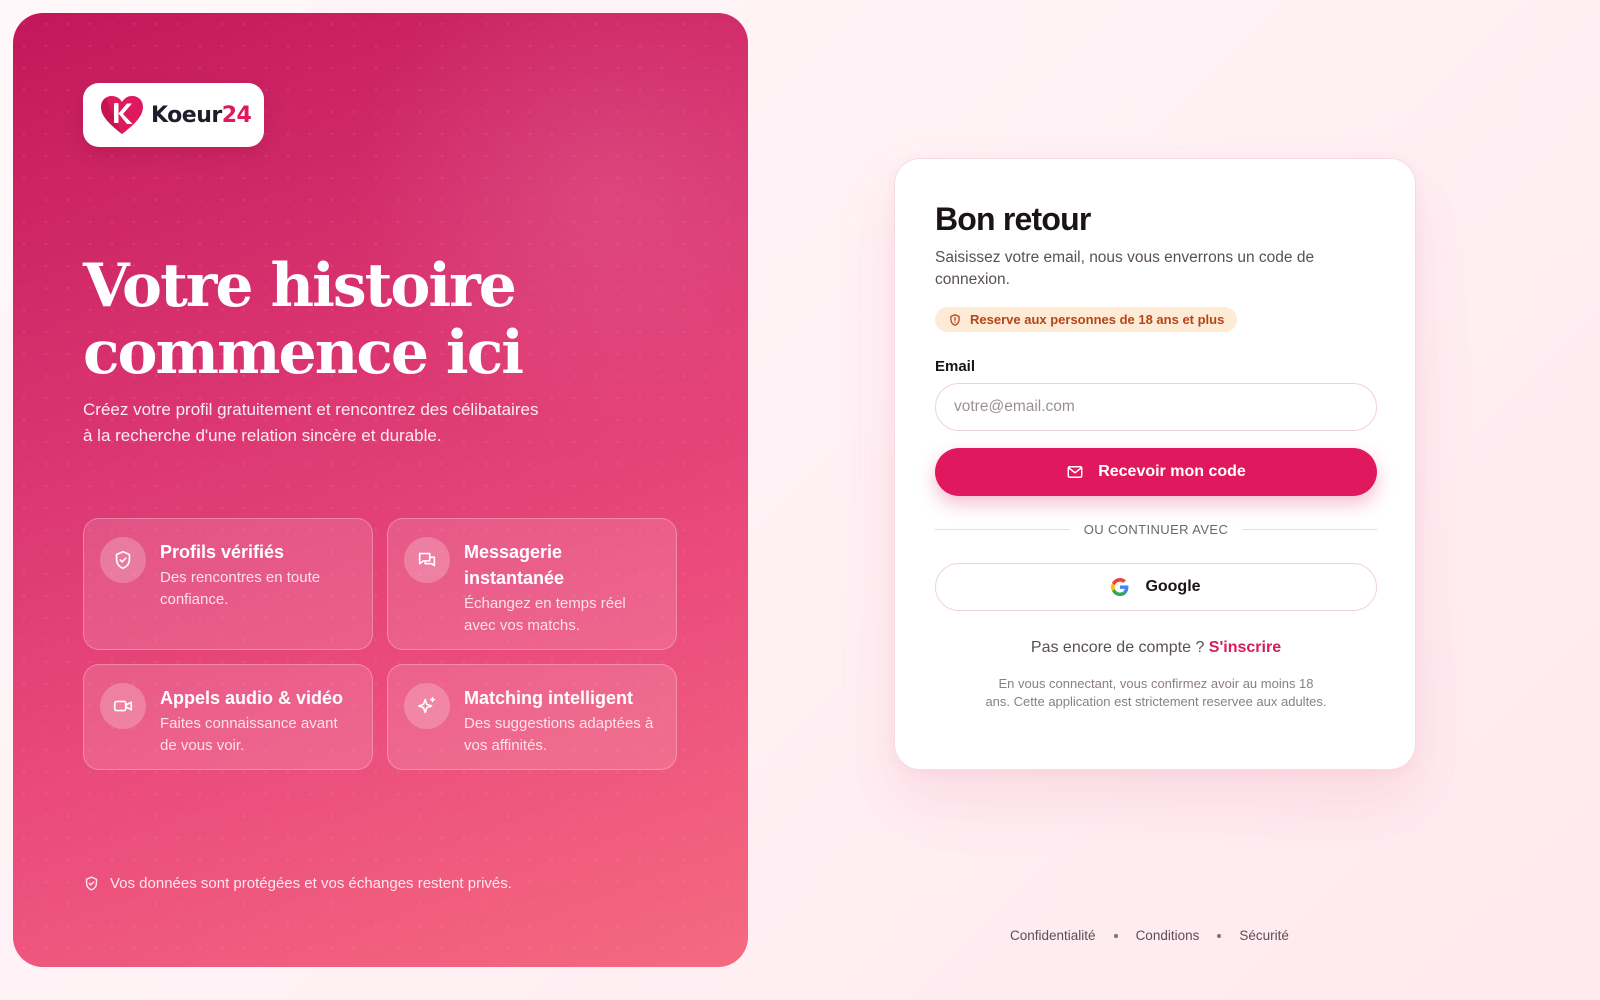  What do you see at coordinates (1013, 219) in the screenshot?
I see `login-title: Bon retour` at bounding box center [1013, 219].